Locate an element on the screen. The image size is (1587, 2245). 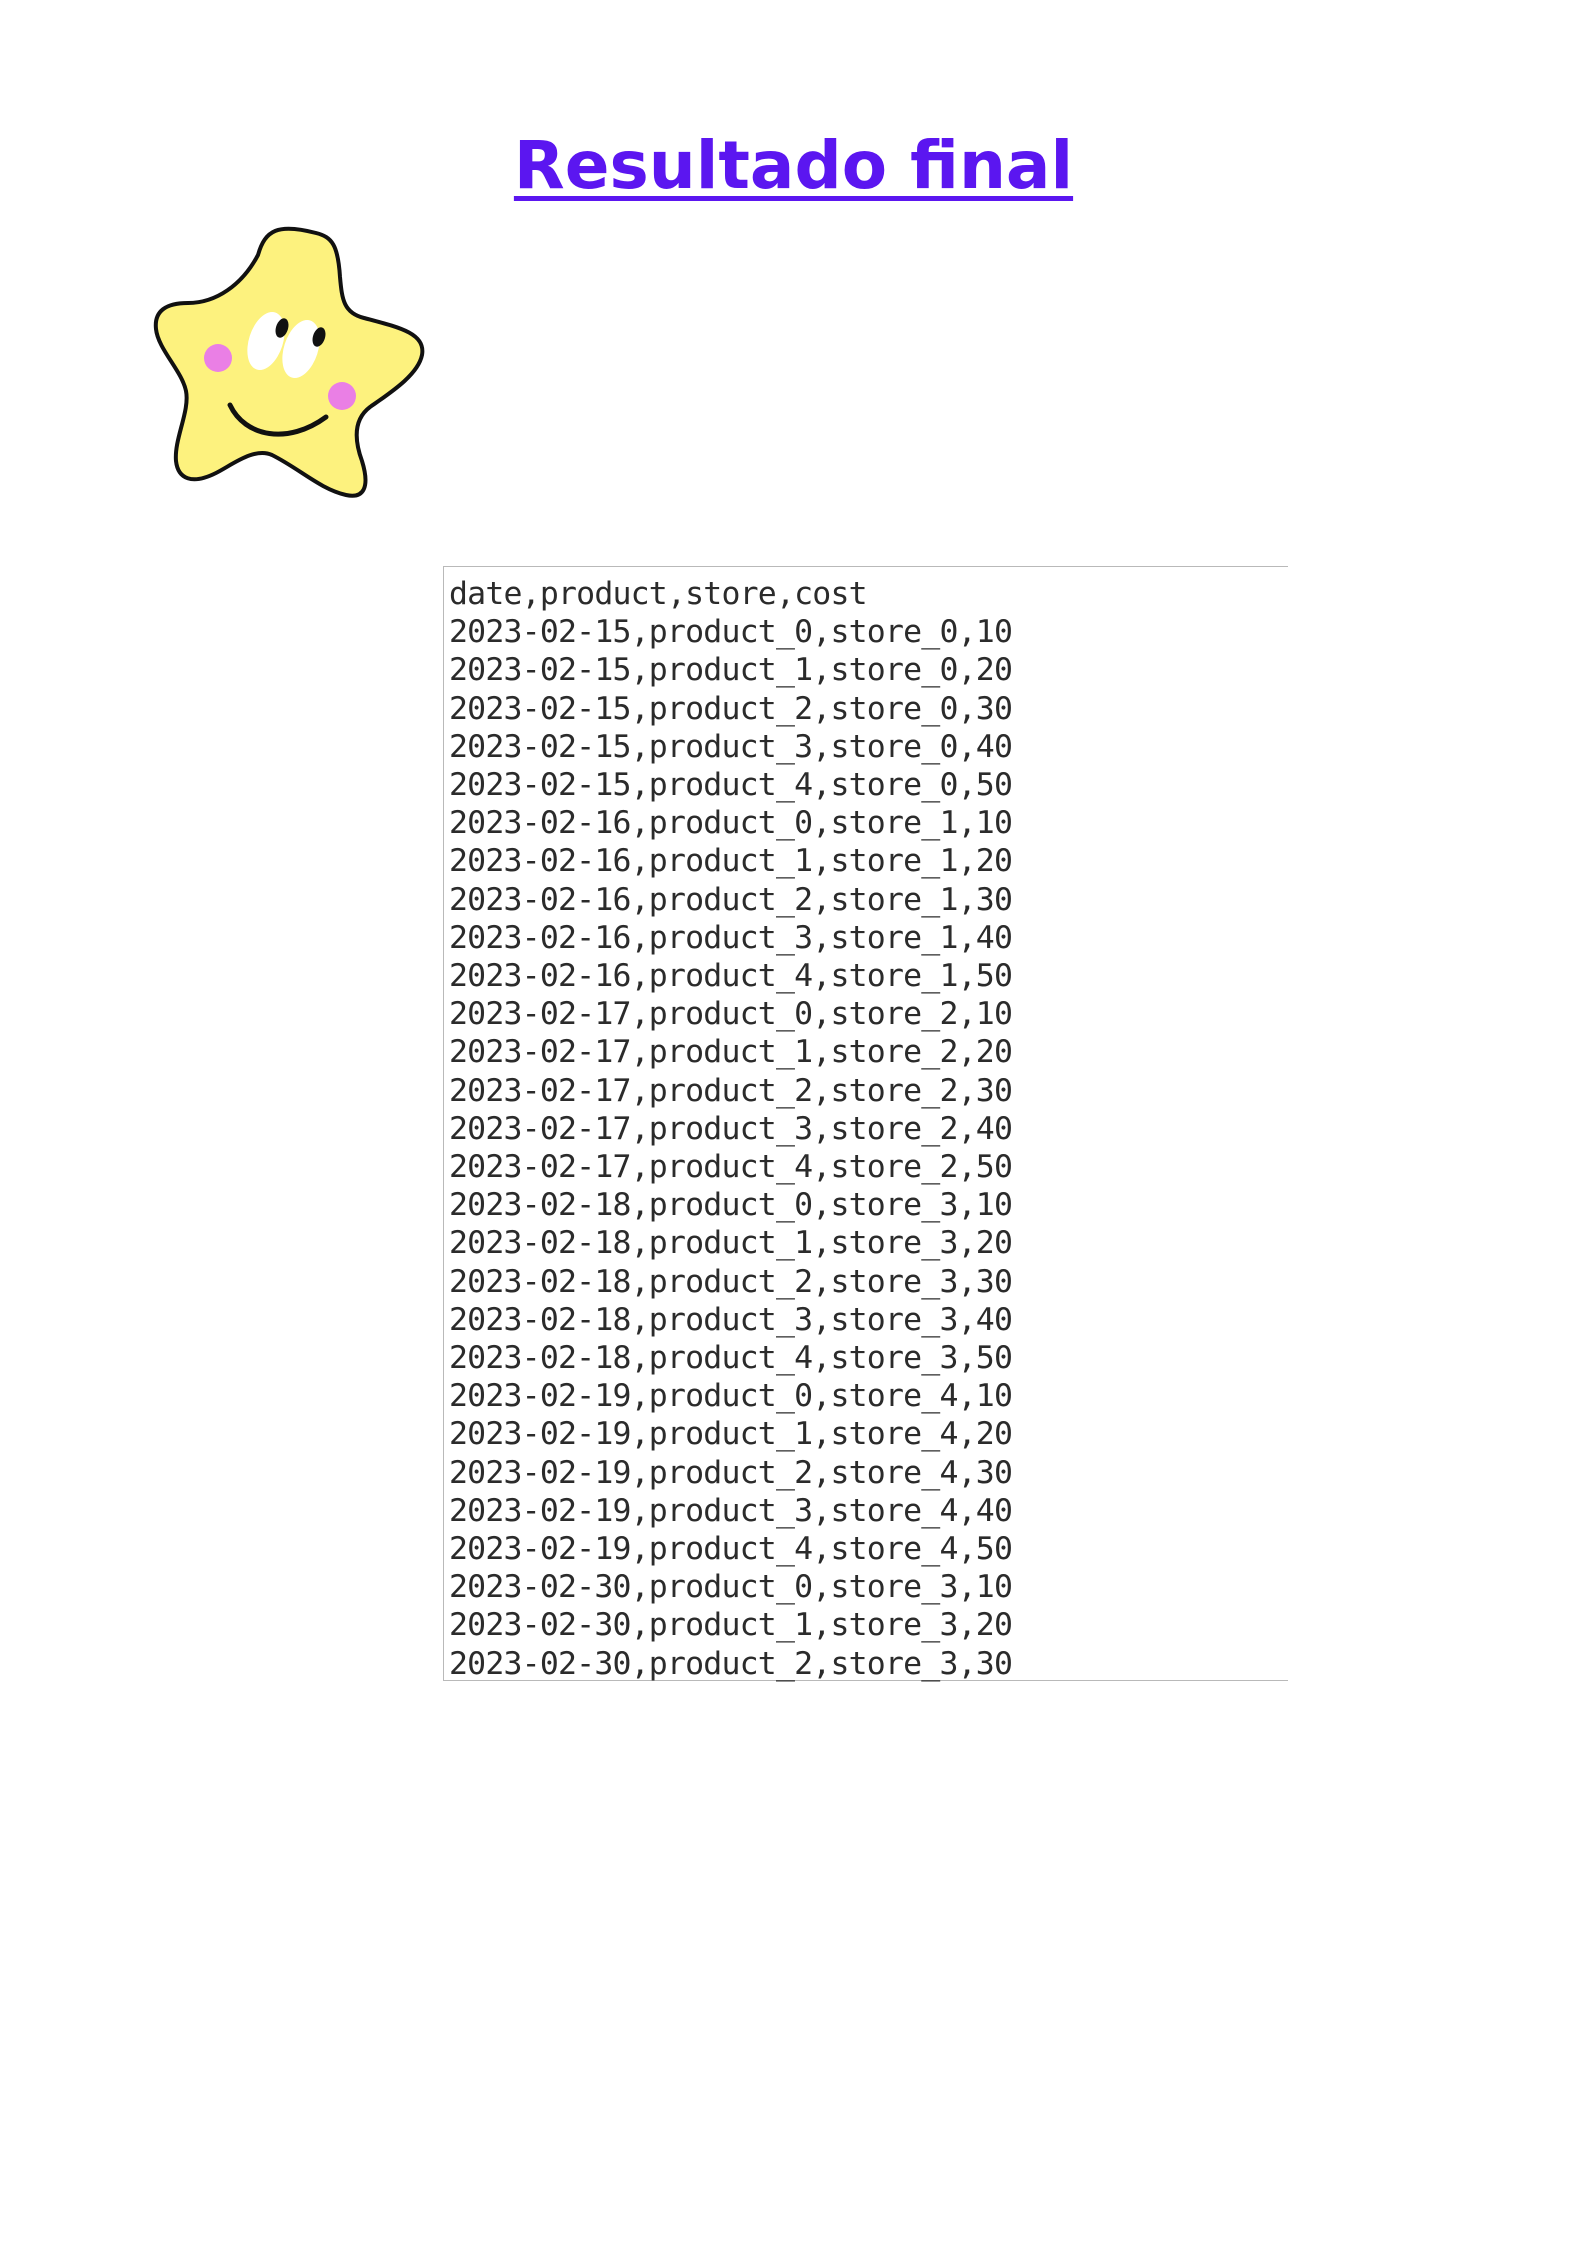
csv-data-row: 2023-02-19,product_4,store_4,50 is located at coordinates (731, 1549).